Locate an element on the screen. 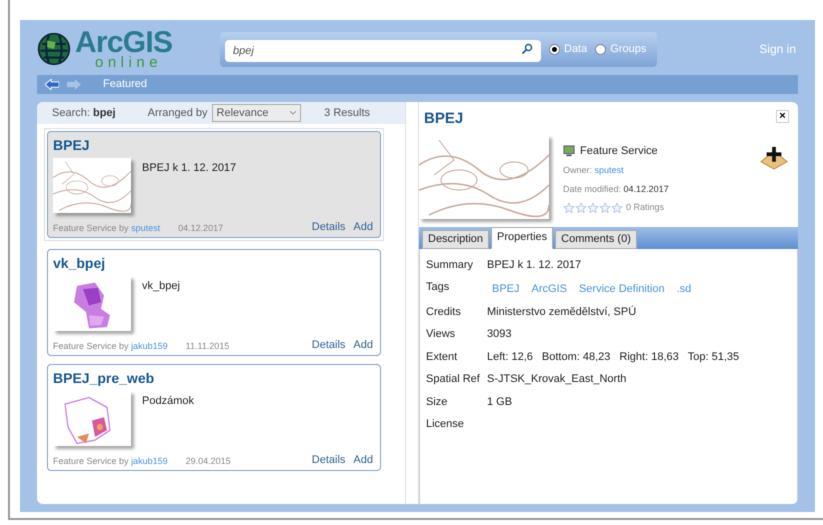 This screenshot has height=525, width=823. globe-icon is located at coordinates (54, 49).